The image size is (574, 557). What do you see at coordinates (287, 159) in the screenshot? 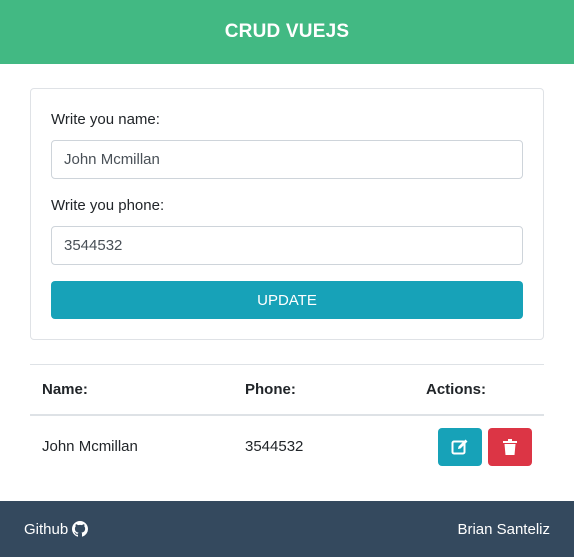
I see `name-input` at bounding box center [287, 159].